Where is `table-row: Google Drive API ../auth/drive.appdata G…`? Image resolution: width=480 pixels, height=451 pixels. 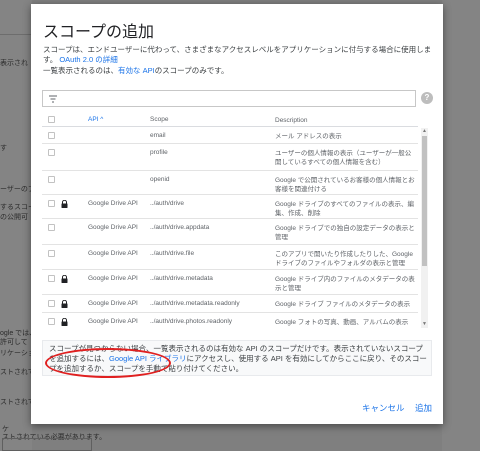 table-row: Google Drive API ../auth/drive.appdata G… is located at coordinates (230, 232).